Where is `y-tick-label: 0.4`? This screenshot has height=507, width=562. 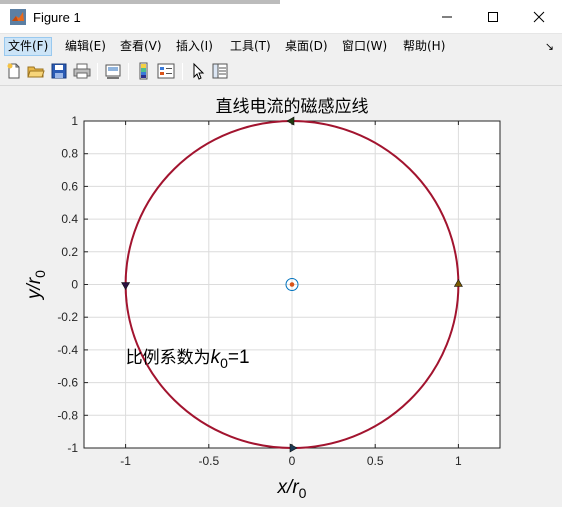 y-tick-label: 0.4 is located at coordinates (69, 219).